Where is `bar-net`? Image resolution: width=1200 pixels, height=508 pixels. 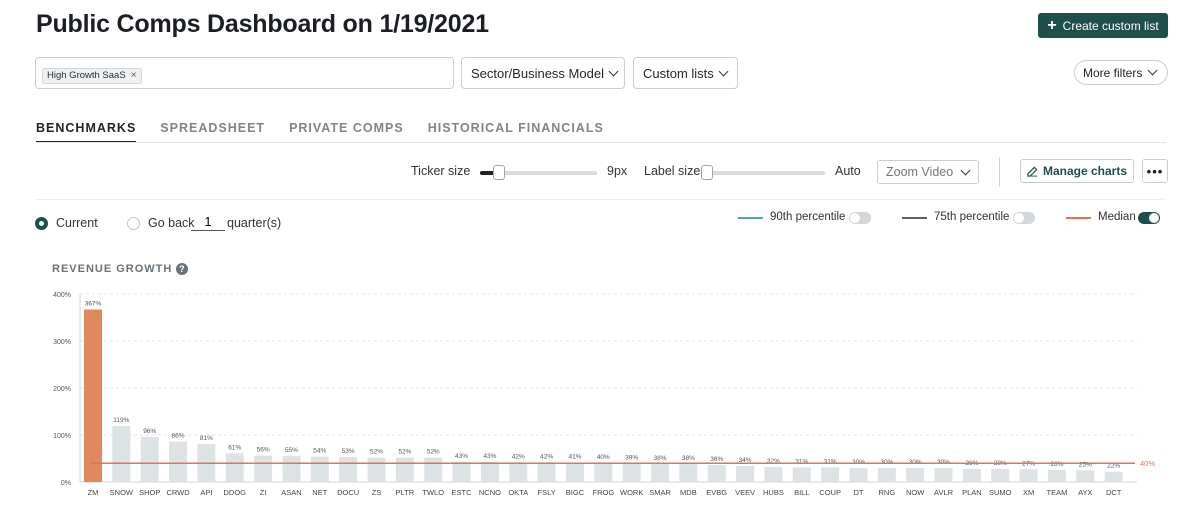
bar-net is located at coordinates (319, 469).